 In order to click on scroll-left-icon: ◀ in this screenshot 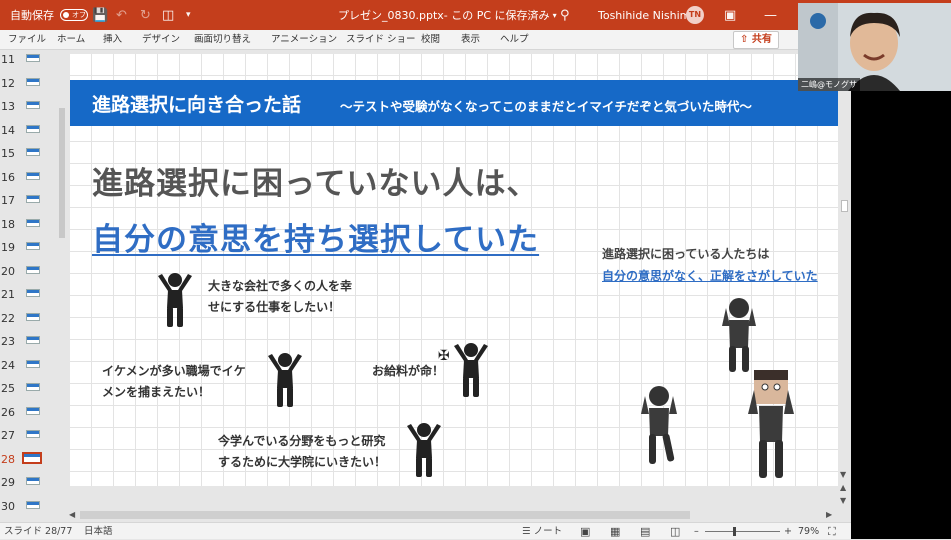, I will do `click(72, 514)`.